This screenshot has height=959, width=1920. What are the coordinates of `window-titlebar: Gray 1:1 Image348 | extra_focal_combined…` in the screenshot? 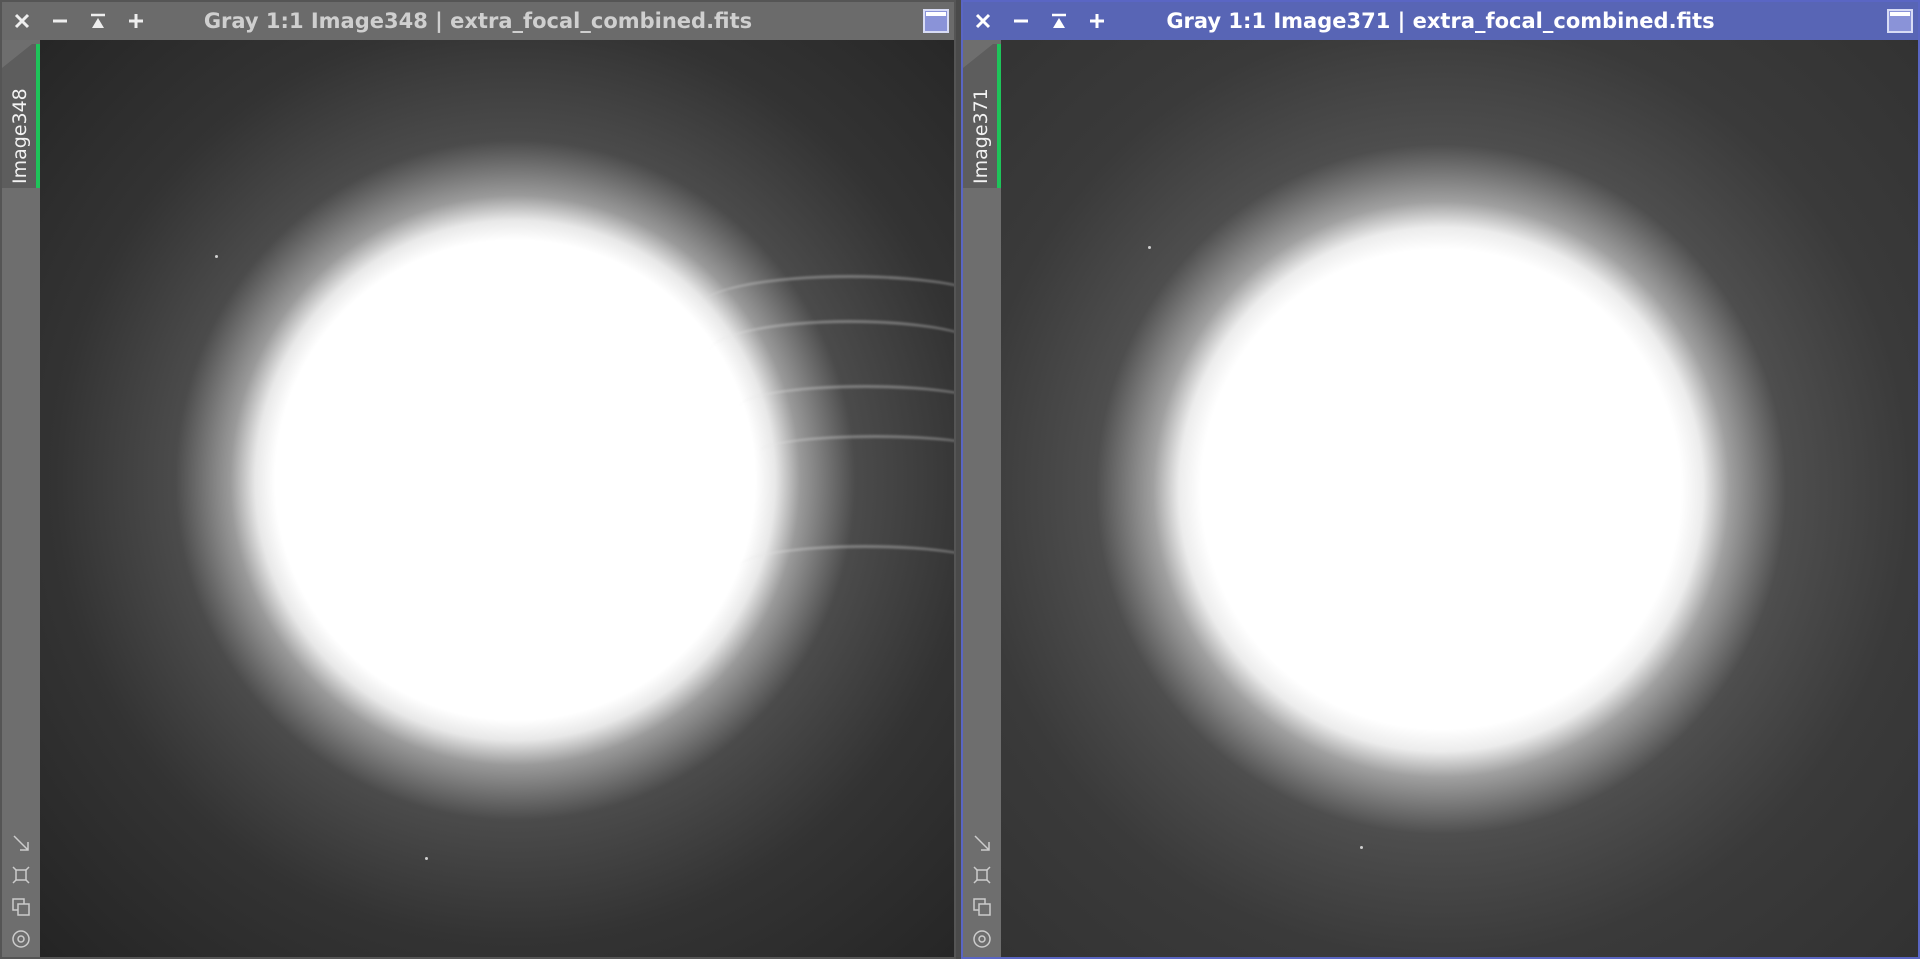 It's located at (478, 21).